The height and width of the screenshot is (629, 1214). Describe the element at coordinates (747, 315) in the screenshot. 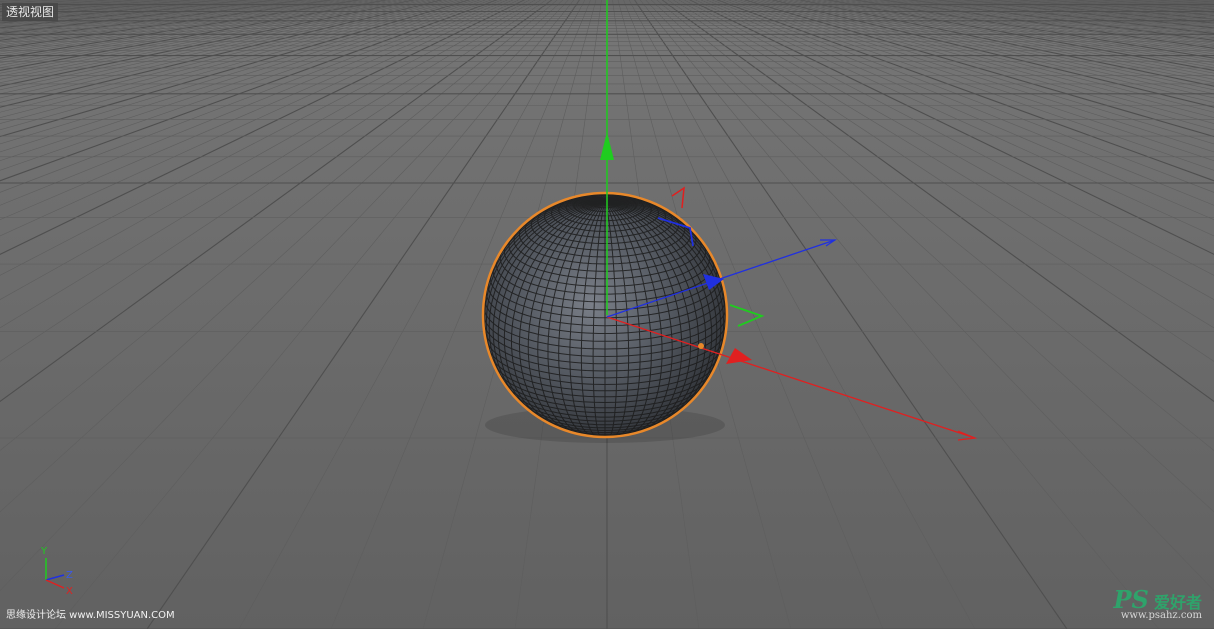

I see `plane-handle-xy` at that location.